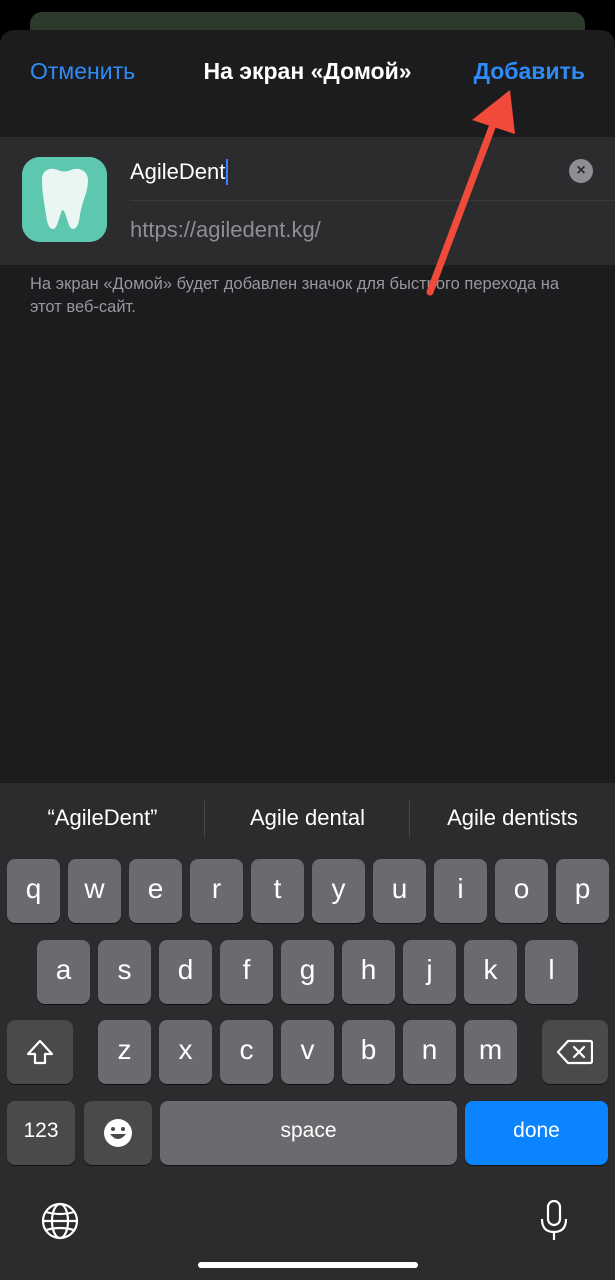 The width and height of the screenshot is (615, 1280). What do you see at coordinates (178, 171) in the screenshot?
I see `bookmark-name-value: AgileDent` at bounding box center [178, 171].